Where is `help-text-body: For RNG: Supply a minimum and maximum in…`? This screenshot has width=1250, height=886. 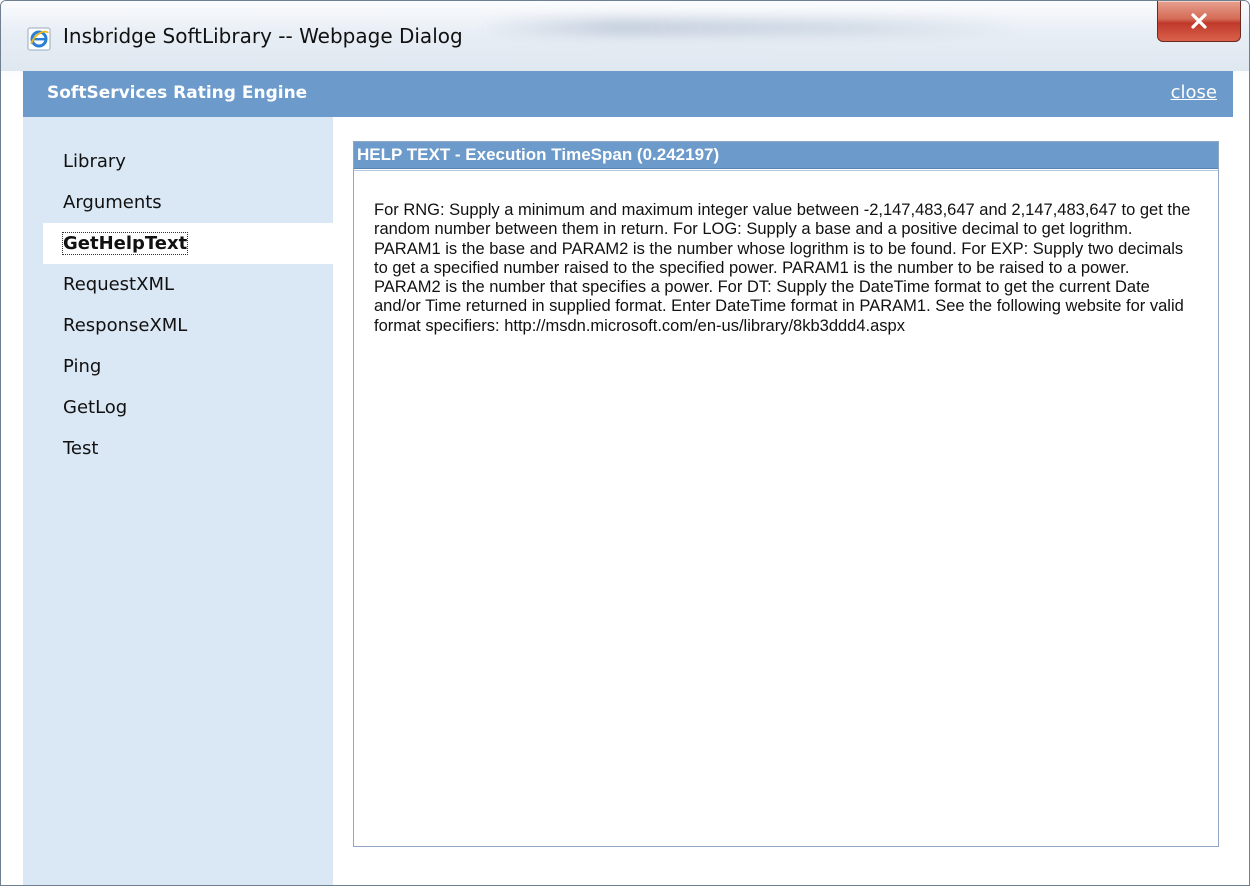
help-text-body: For RNG: Supply a minimum and maximum in… is located at coordinates (782, 268).